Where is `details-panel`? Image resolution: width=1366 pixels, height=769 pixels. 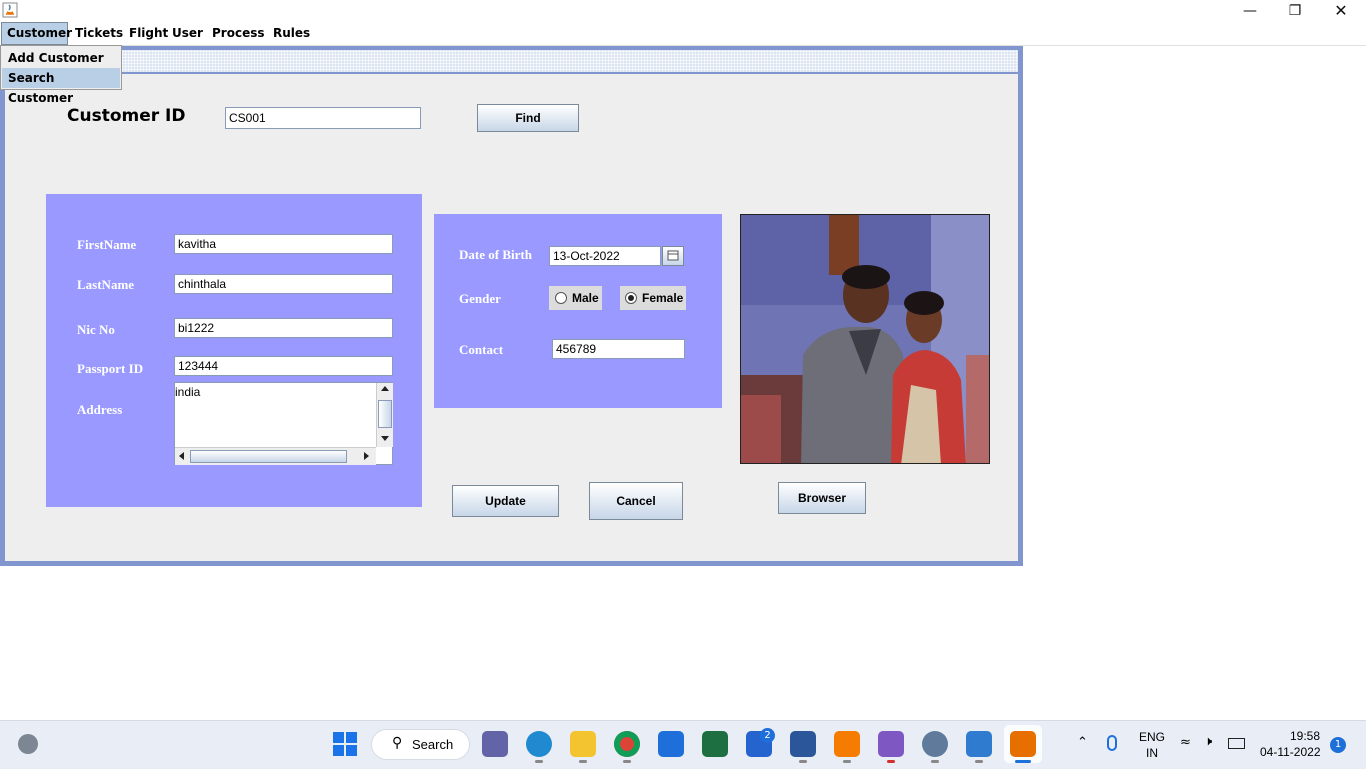 details-panel is located at coordinates (578, 311).